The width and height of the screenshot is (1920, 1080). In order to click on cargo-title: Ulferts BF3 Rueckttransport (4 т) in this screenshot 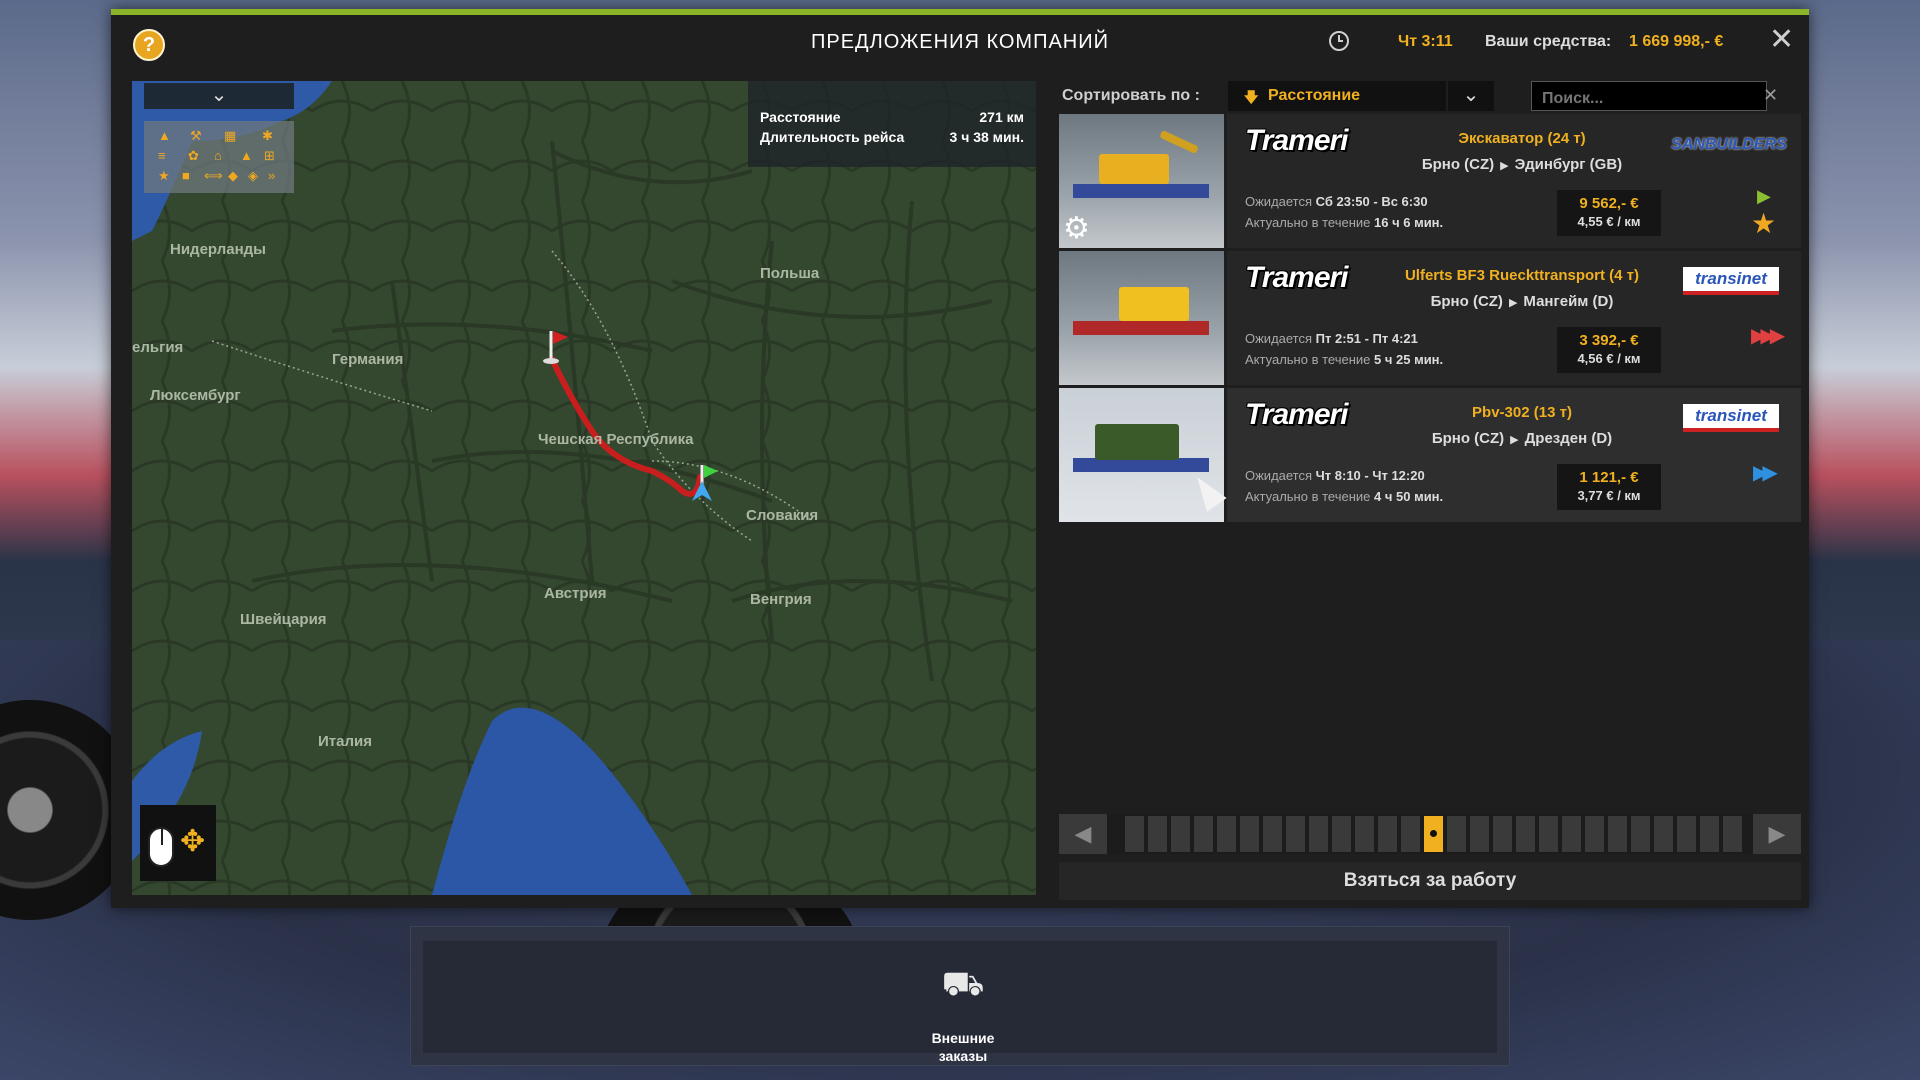, I will do `click(1522, 275)`.